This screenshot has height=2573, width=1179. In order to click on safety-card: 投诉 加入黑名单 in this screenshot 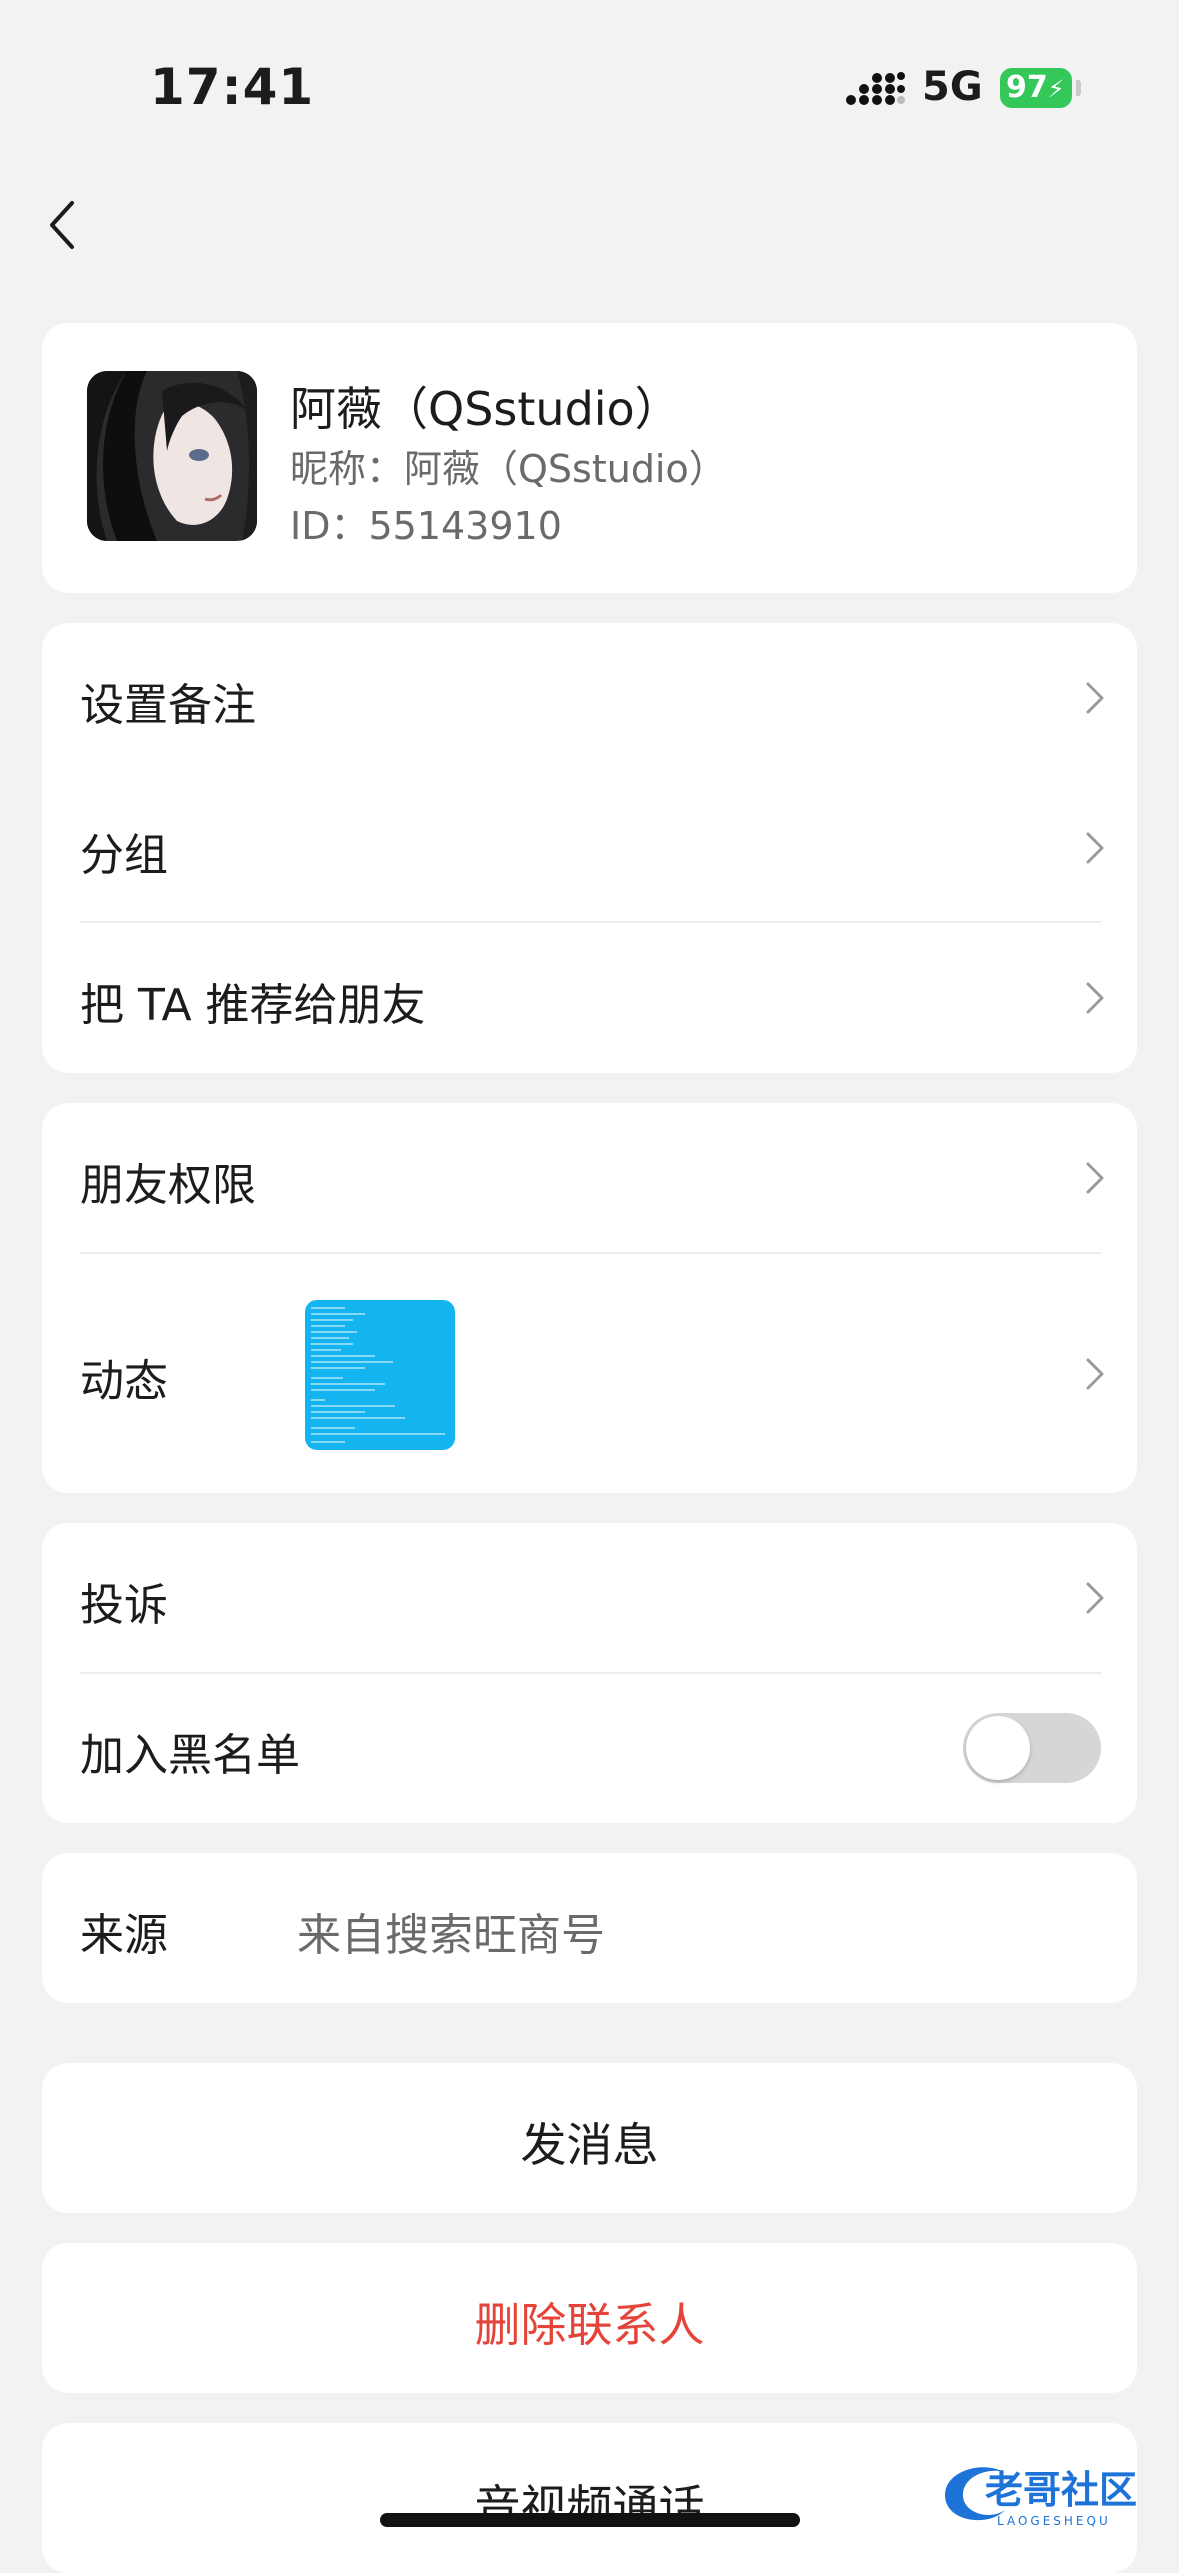, I will do `click(589, 1673)`.